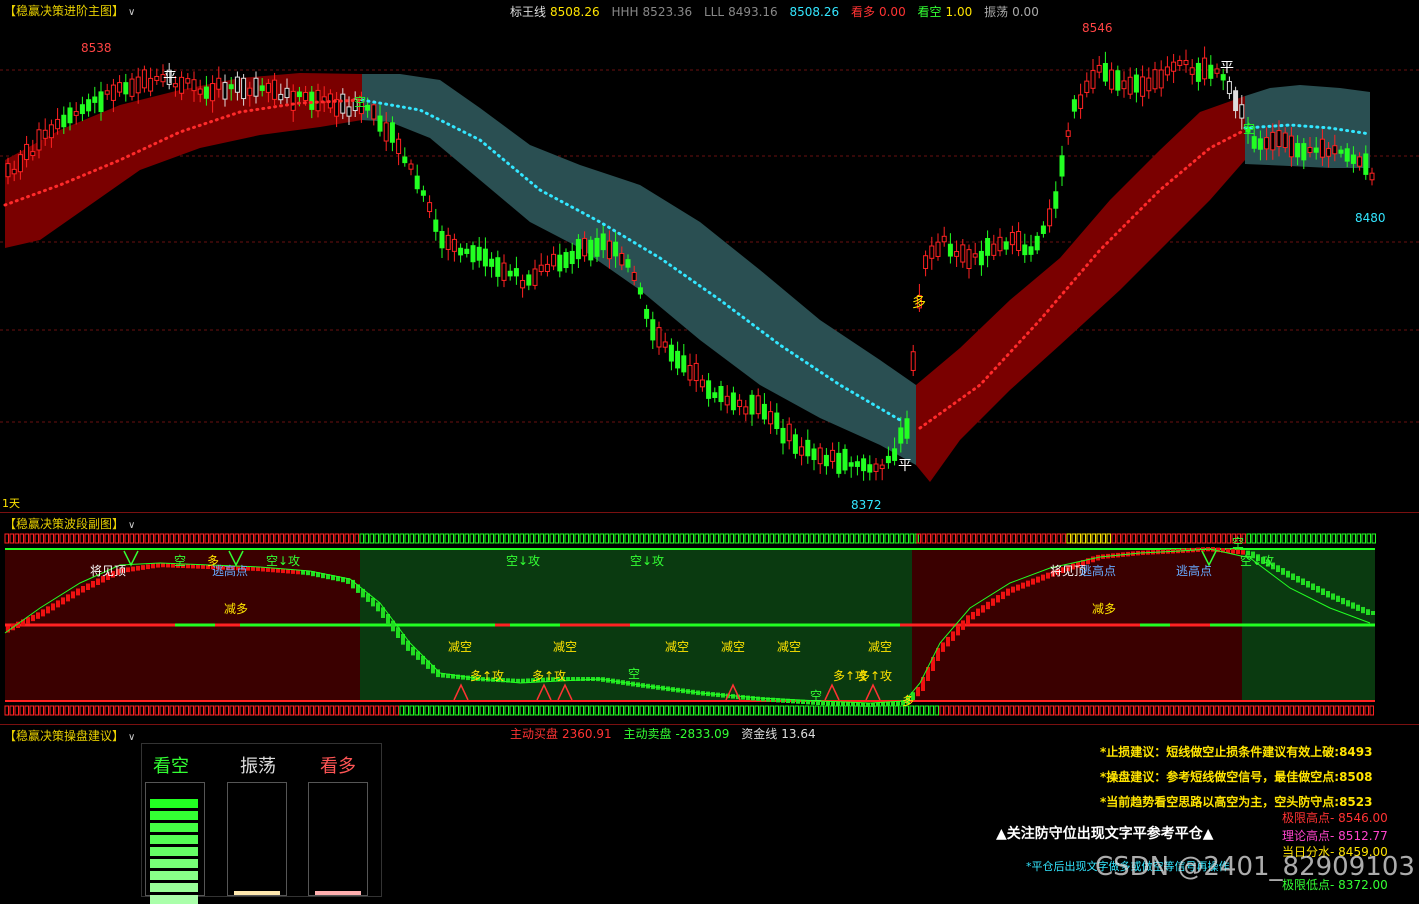 The height and width of the screenshot is (904, 1419). Describe the element at coordinates (487, 676) in the screenshot. I see `wave-label-duogong-1: 多↑攻` at that location.